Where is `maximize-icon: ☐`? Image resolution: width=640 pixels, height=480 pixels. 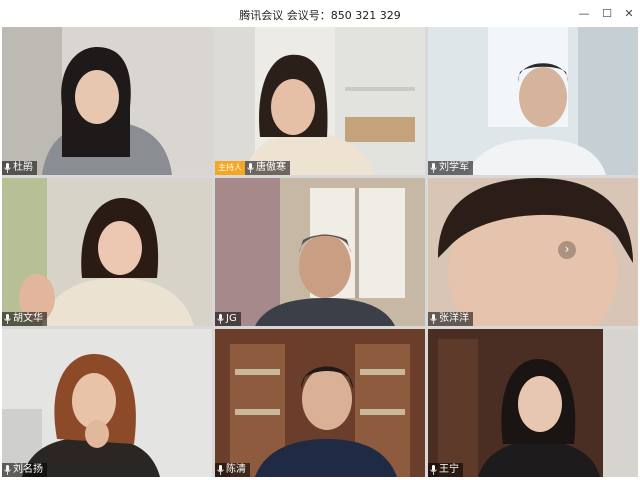
maximize-icon: ☐ is located at coordinates (607, 14).